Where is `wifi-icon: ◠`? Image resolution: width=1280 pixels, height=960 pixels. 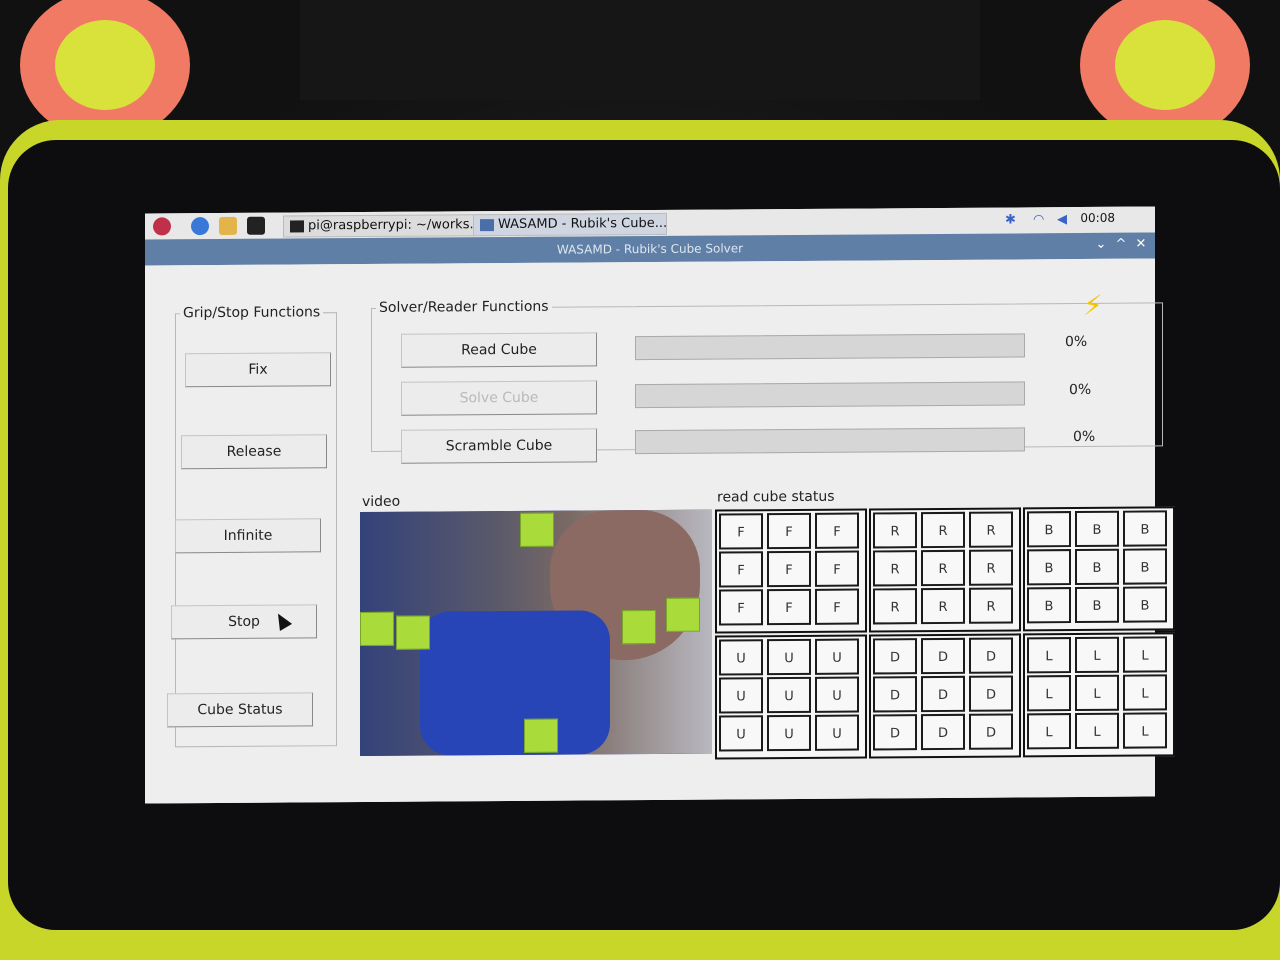
wifi-icon: ◠ is located at coordinates (1038, 219).